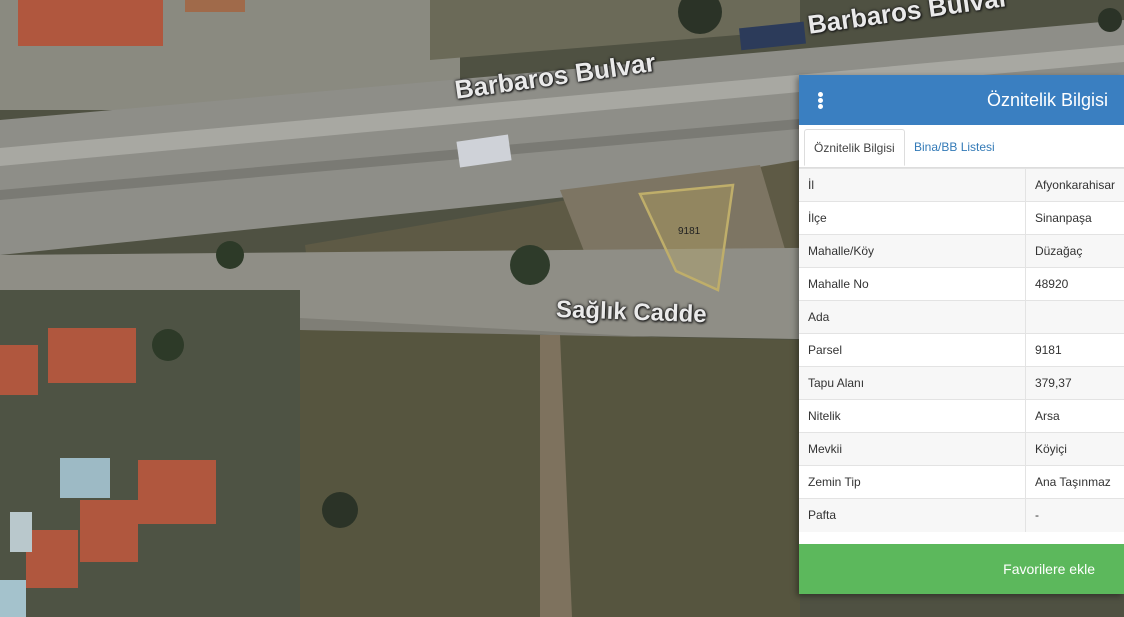 The height and width of the screenshot is (617, 1124). What do you see at coordinates (1074, 515) in the screenshot?
I see `attribute-value: -` at bounding box center [1074, 515].